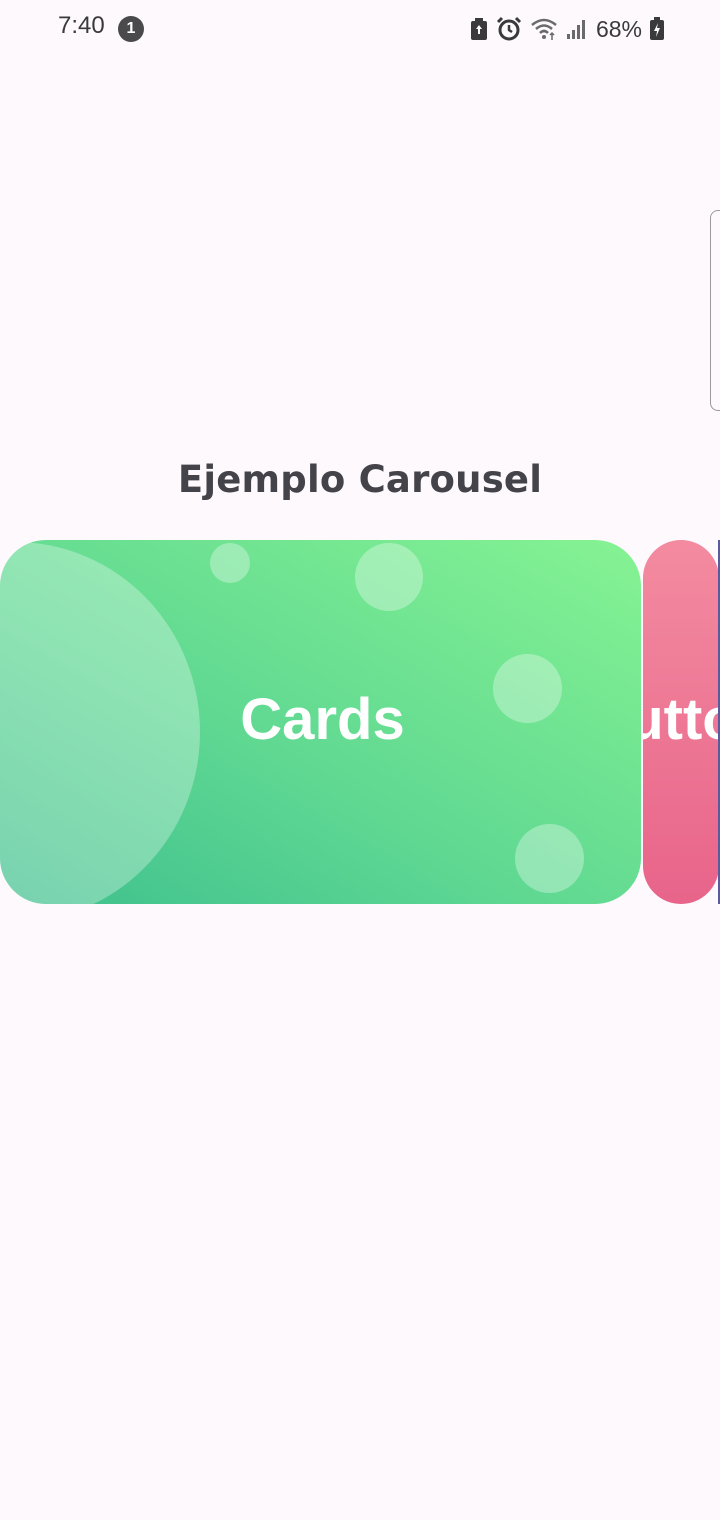 The height and width of the screenshot is (1520, 720). What do you see at coordinates (618, 28) in the screenshot?
I see `battery-percent: 68%` at bounding box center [618, 28].